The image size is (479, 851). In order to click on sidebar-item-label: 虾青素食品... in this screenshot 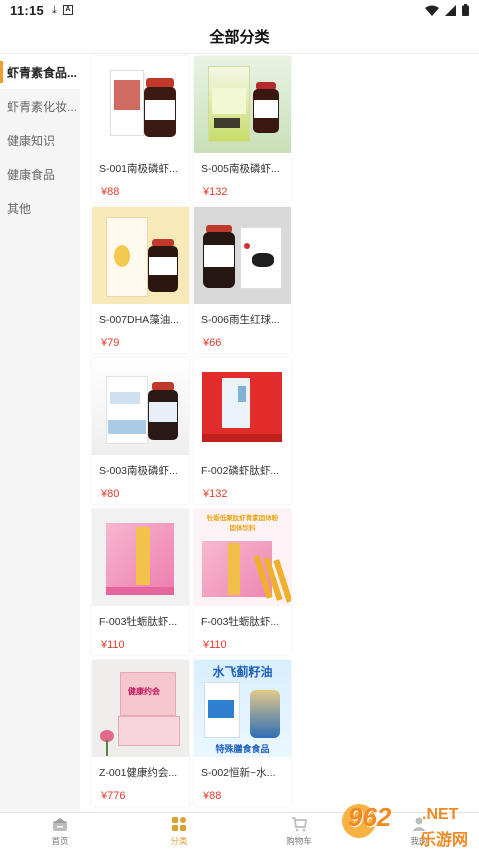, I will do `click(42, 72)`.